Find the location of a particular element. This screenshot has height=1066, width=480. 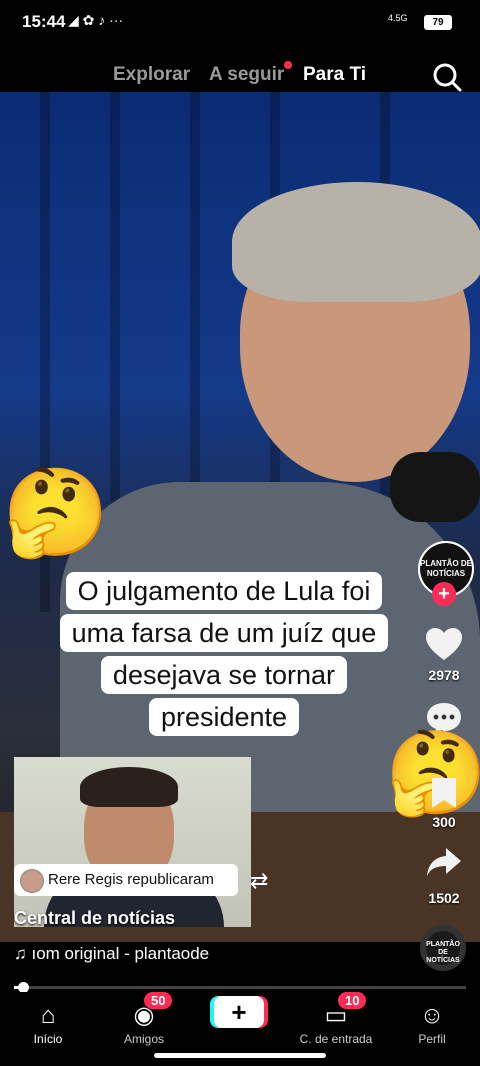

battery-icon: 79 is located at coordinates (438, 22).